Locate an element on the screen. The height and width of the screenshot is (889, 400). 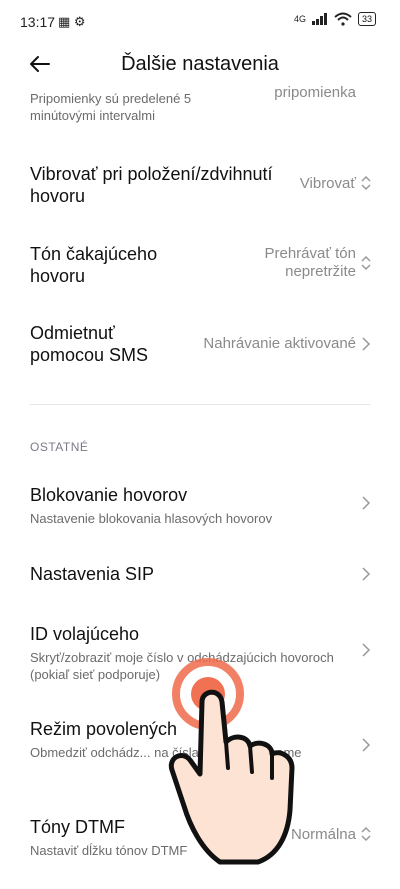
notification-icons: ▦ ⚙ is located at coordinates (72, 21).